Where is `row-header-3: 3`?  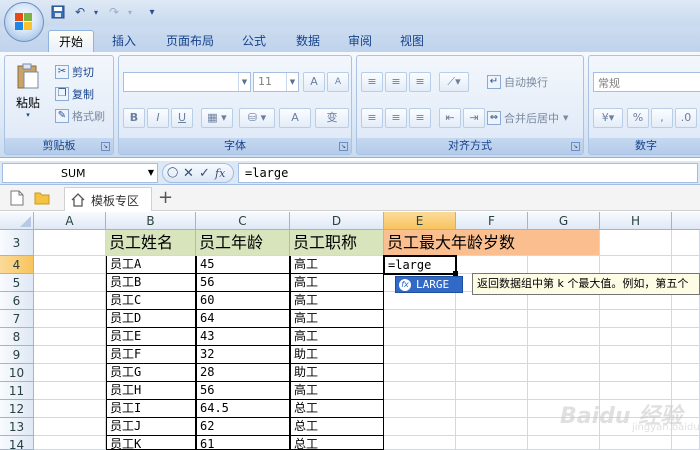 row-header-3: 3 is located at coordinates (17, 243).